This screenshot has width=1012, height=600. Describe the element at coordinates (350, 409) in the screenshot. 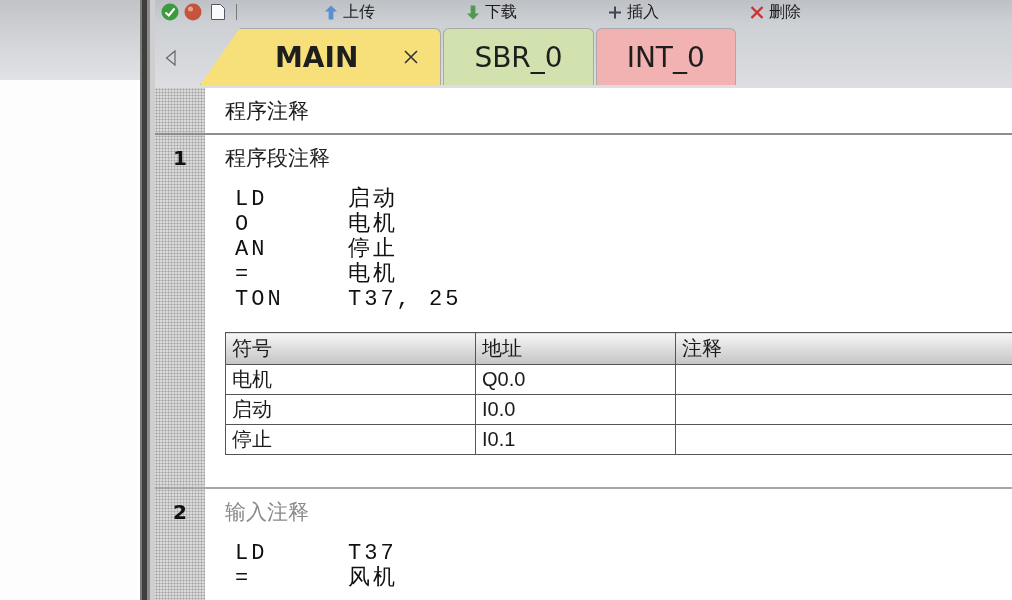

I see `table-cell: 启动` at that location.